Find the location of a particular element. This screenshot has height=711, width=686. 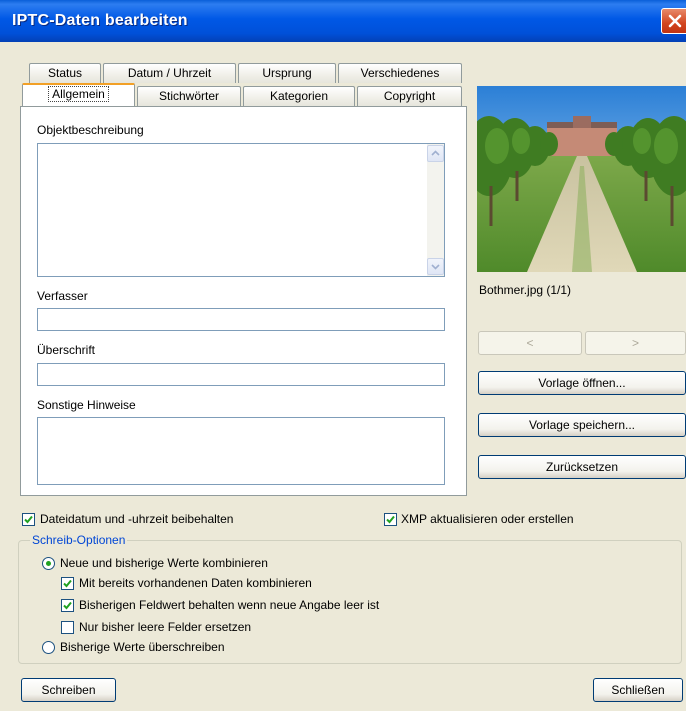

xmp-checkbox is located at coordinates (390, 519).